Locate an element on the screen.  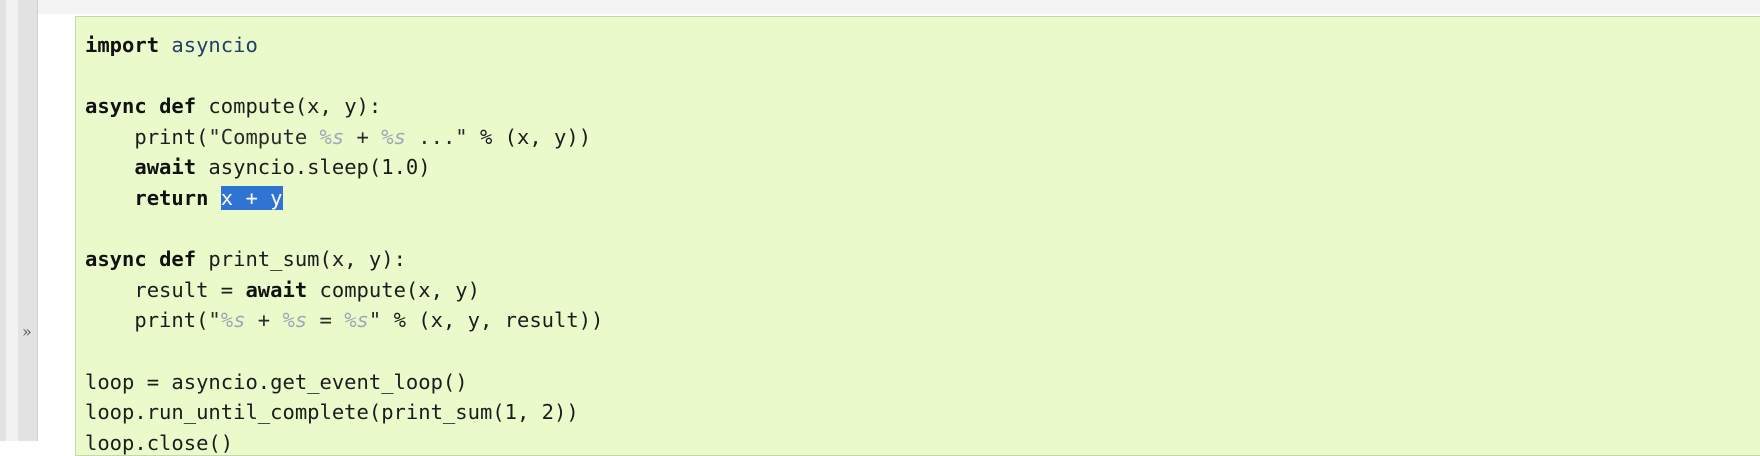
code-text: compute(x, y) is located at coordinates (393, 289).